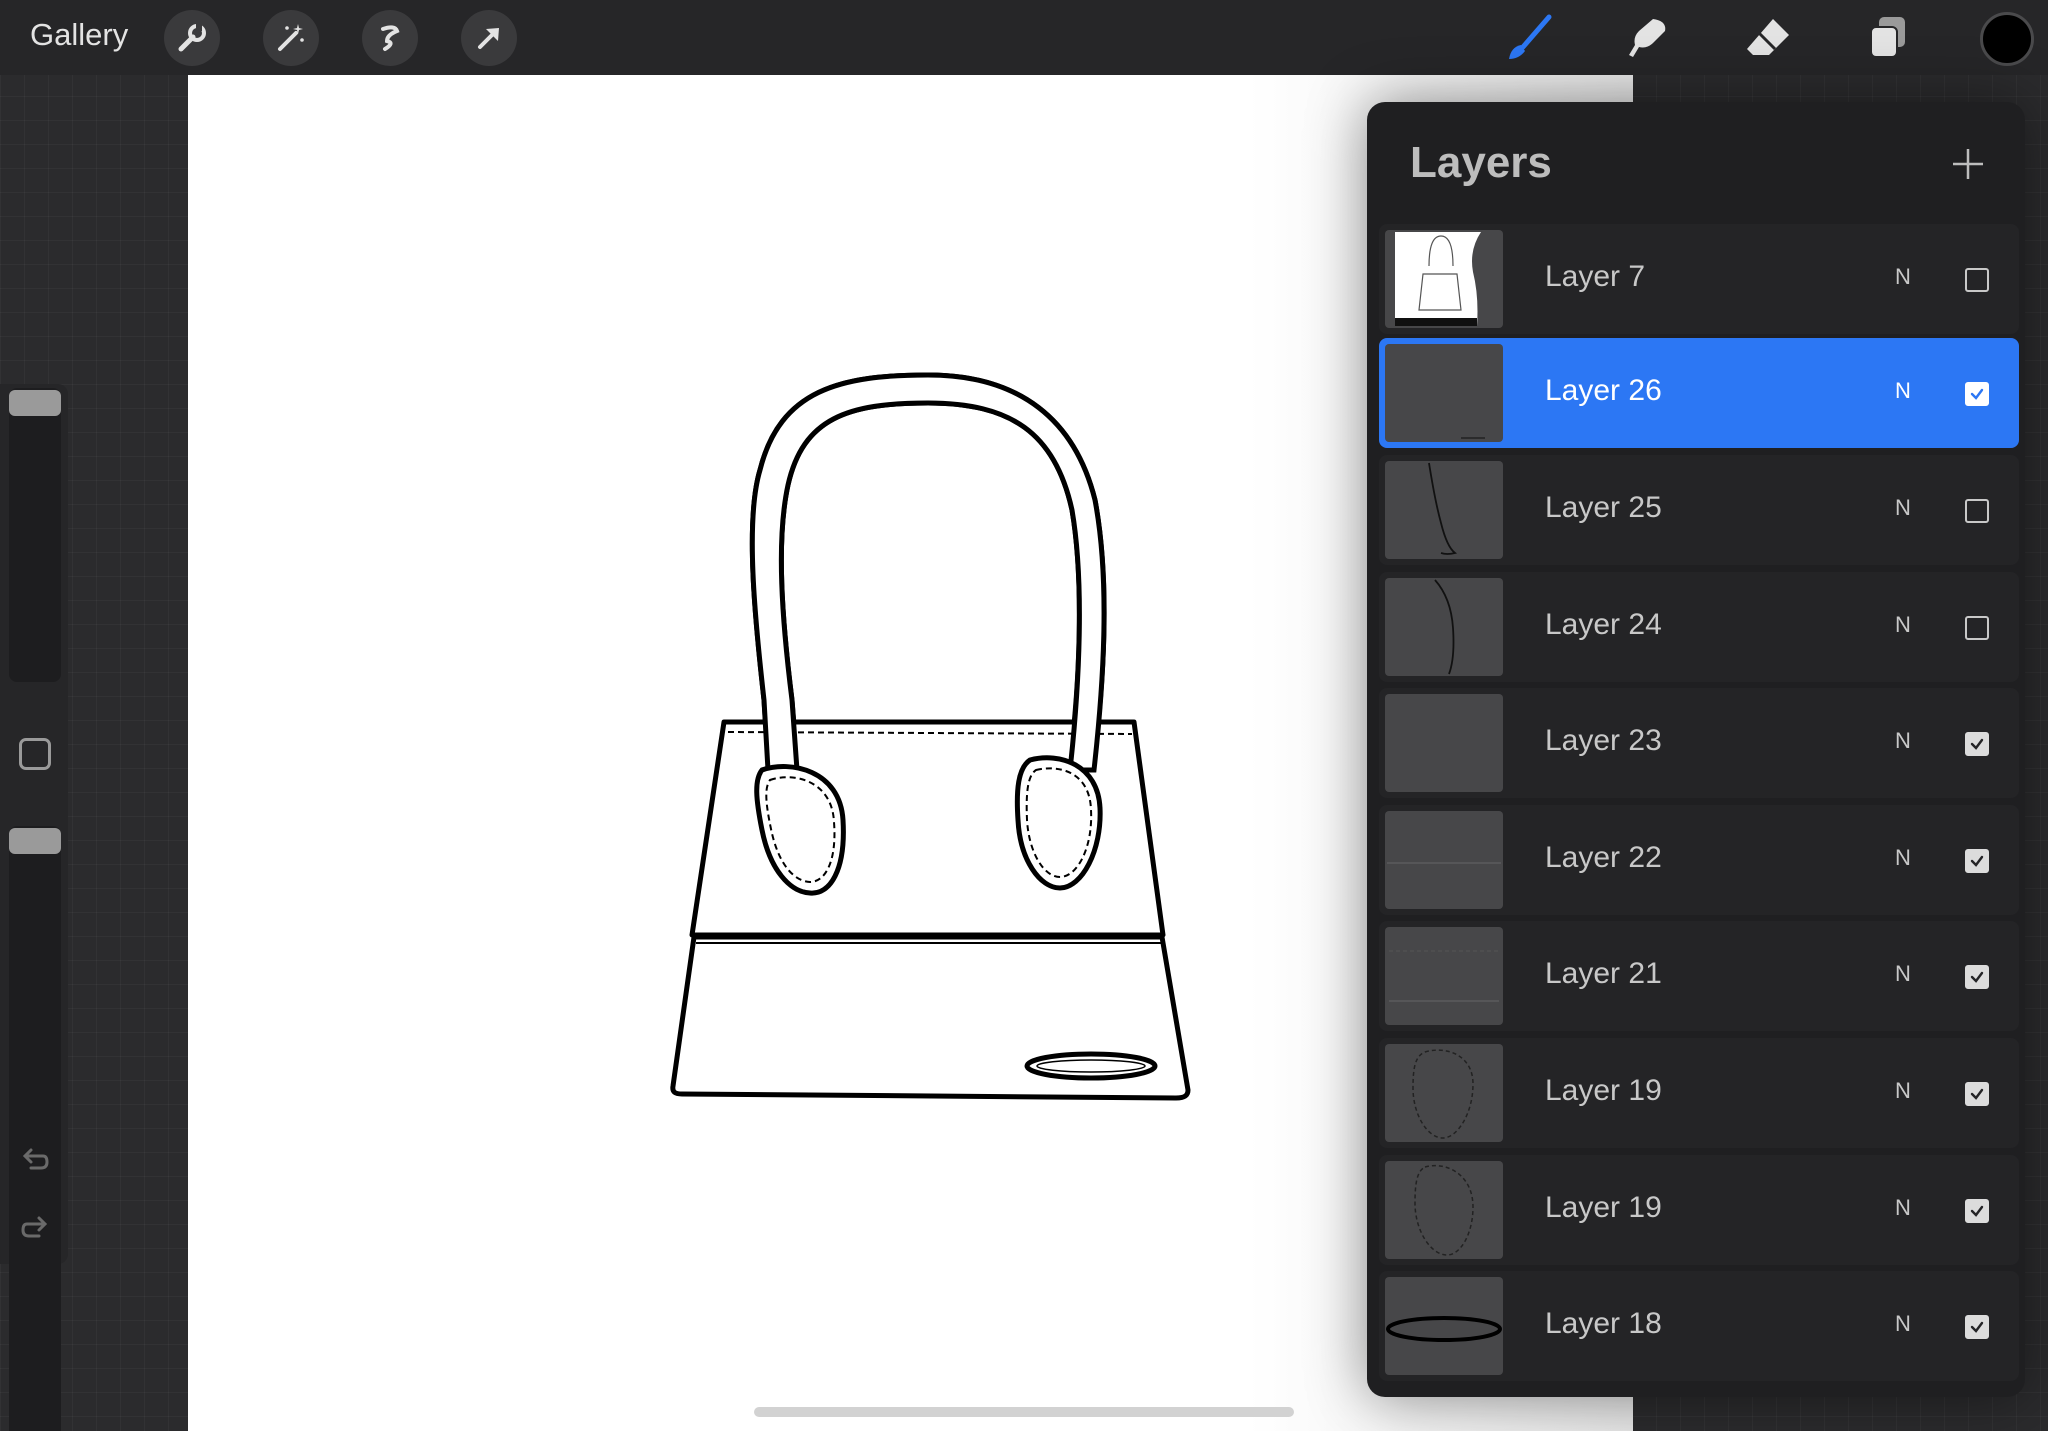  I want to click on layers-icon, so click(1888, 38).